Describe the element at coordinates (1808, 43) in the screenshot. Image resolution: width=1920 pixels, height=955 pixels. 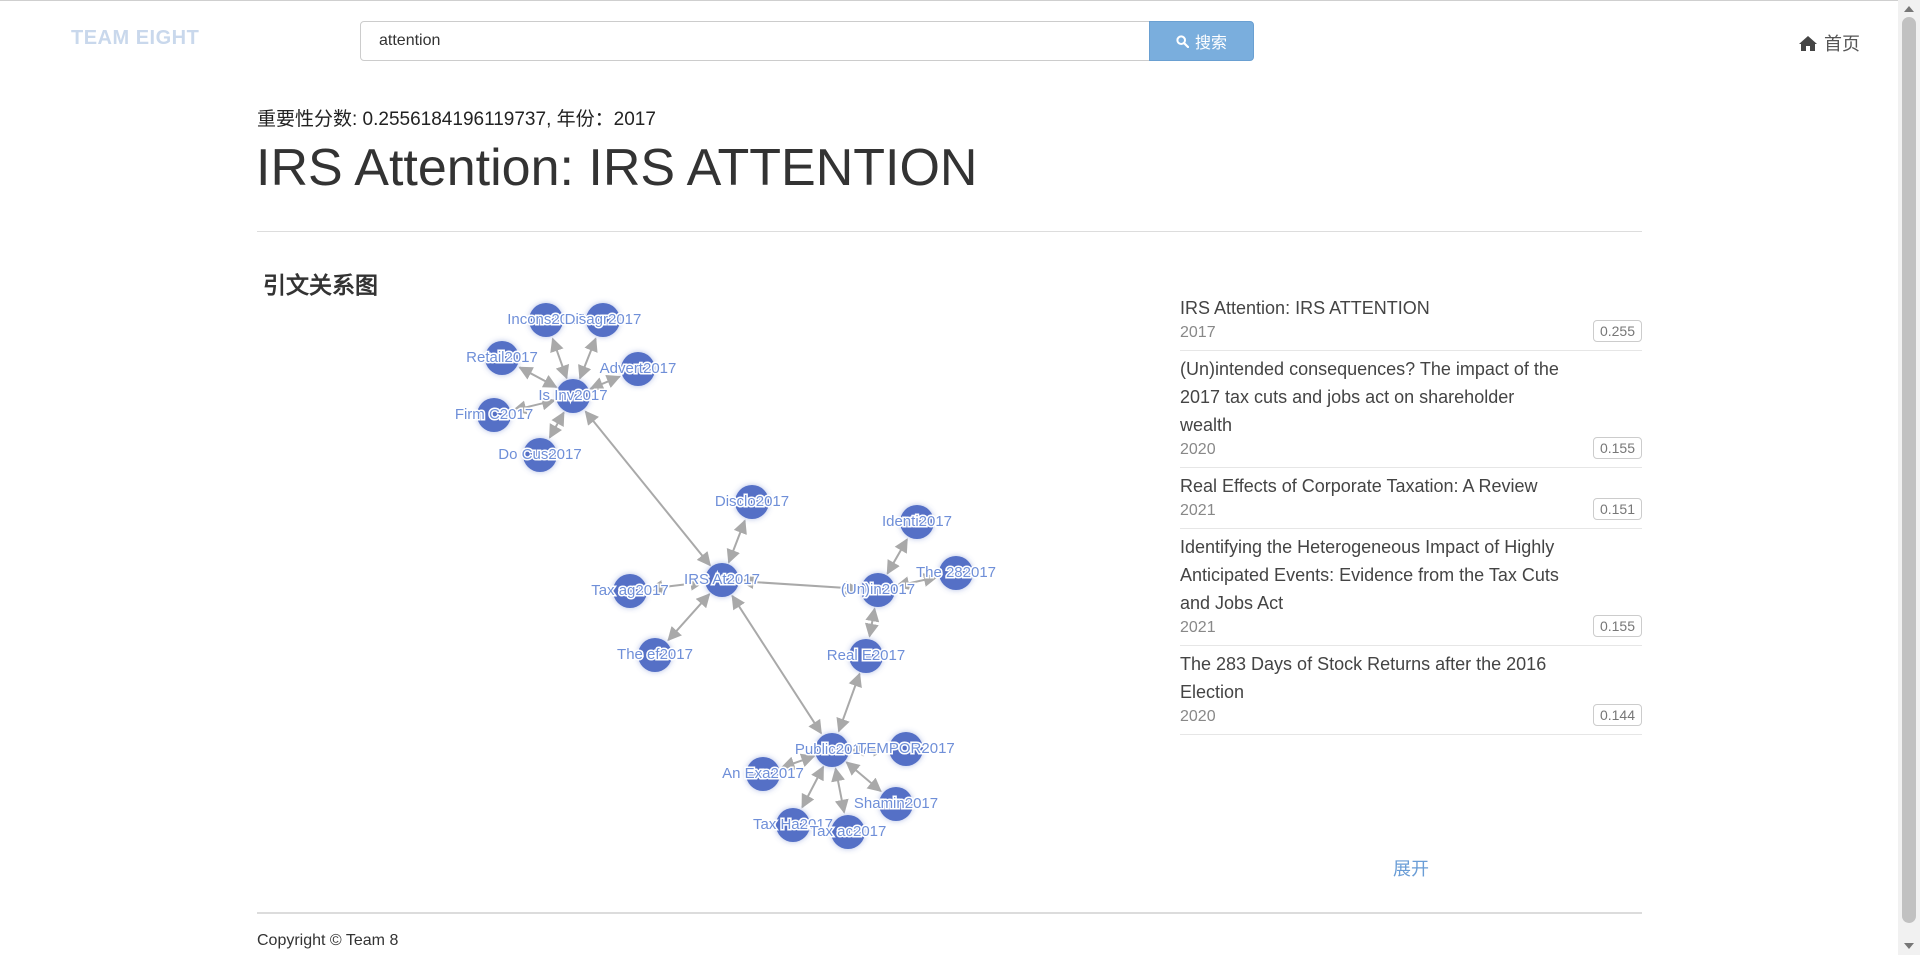
I see `home-icon` at that location.